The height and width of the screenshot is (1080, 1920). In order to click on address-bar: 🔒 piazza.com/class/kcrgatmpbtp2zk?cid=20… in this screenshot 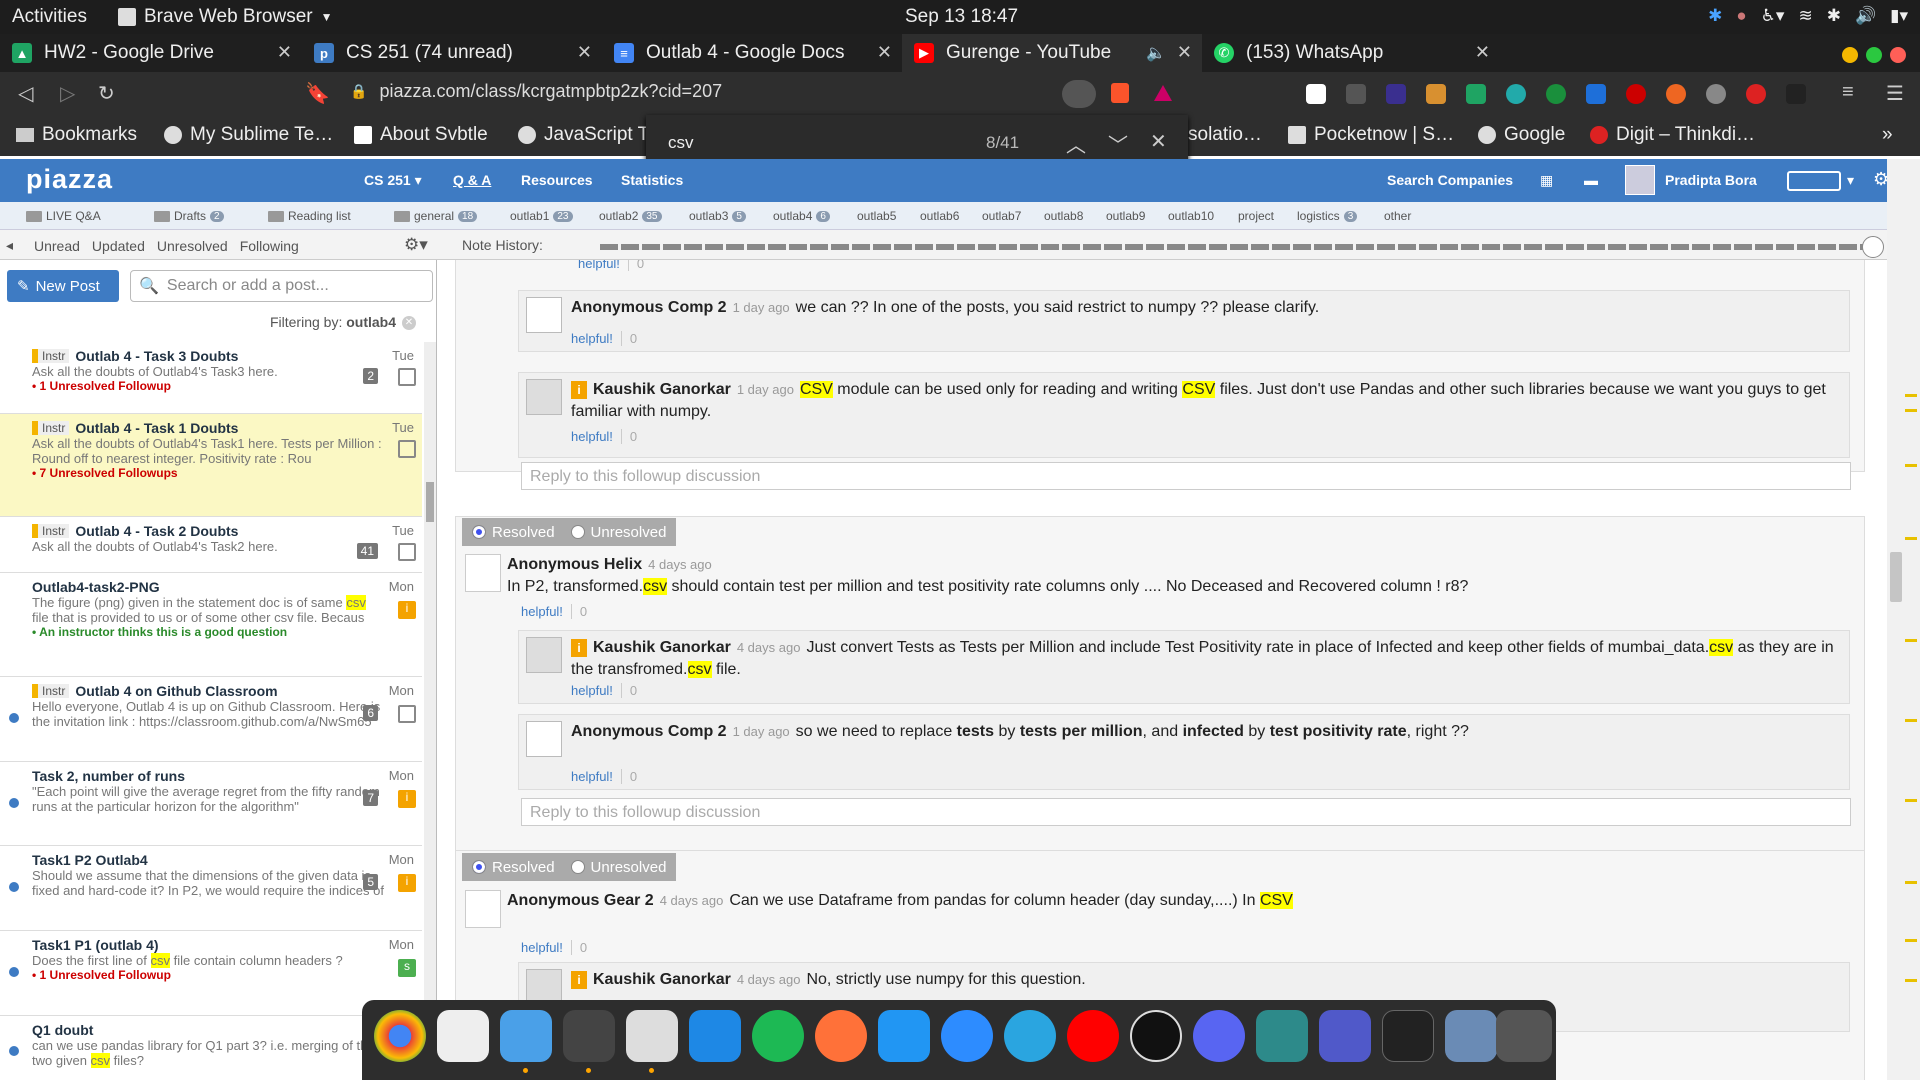, I will do `click(536, 91)`.